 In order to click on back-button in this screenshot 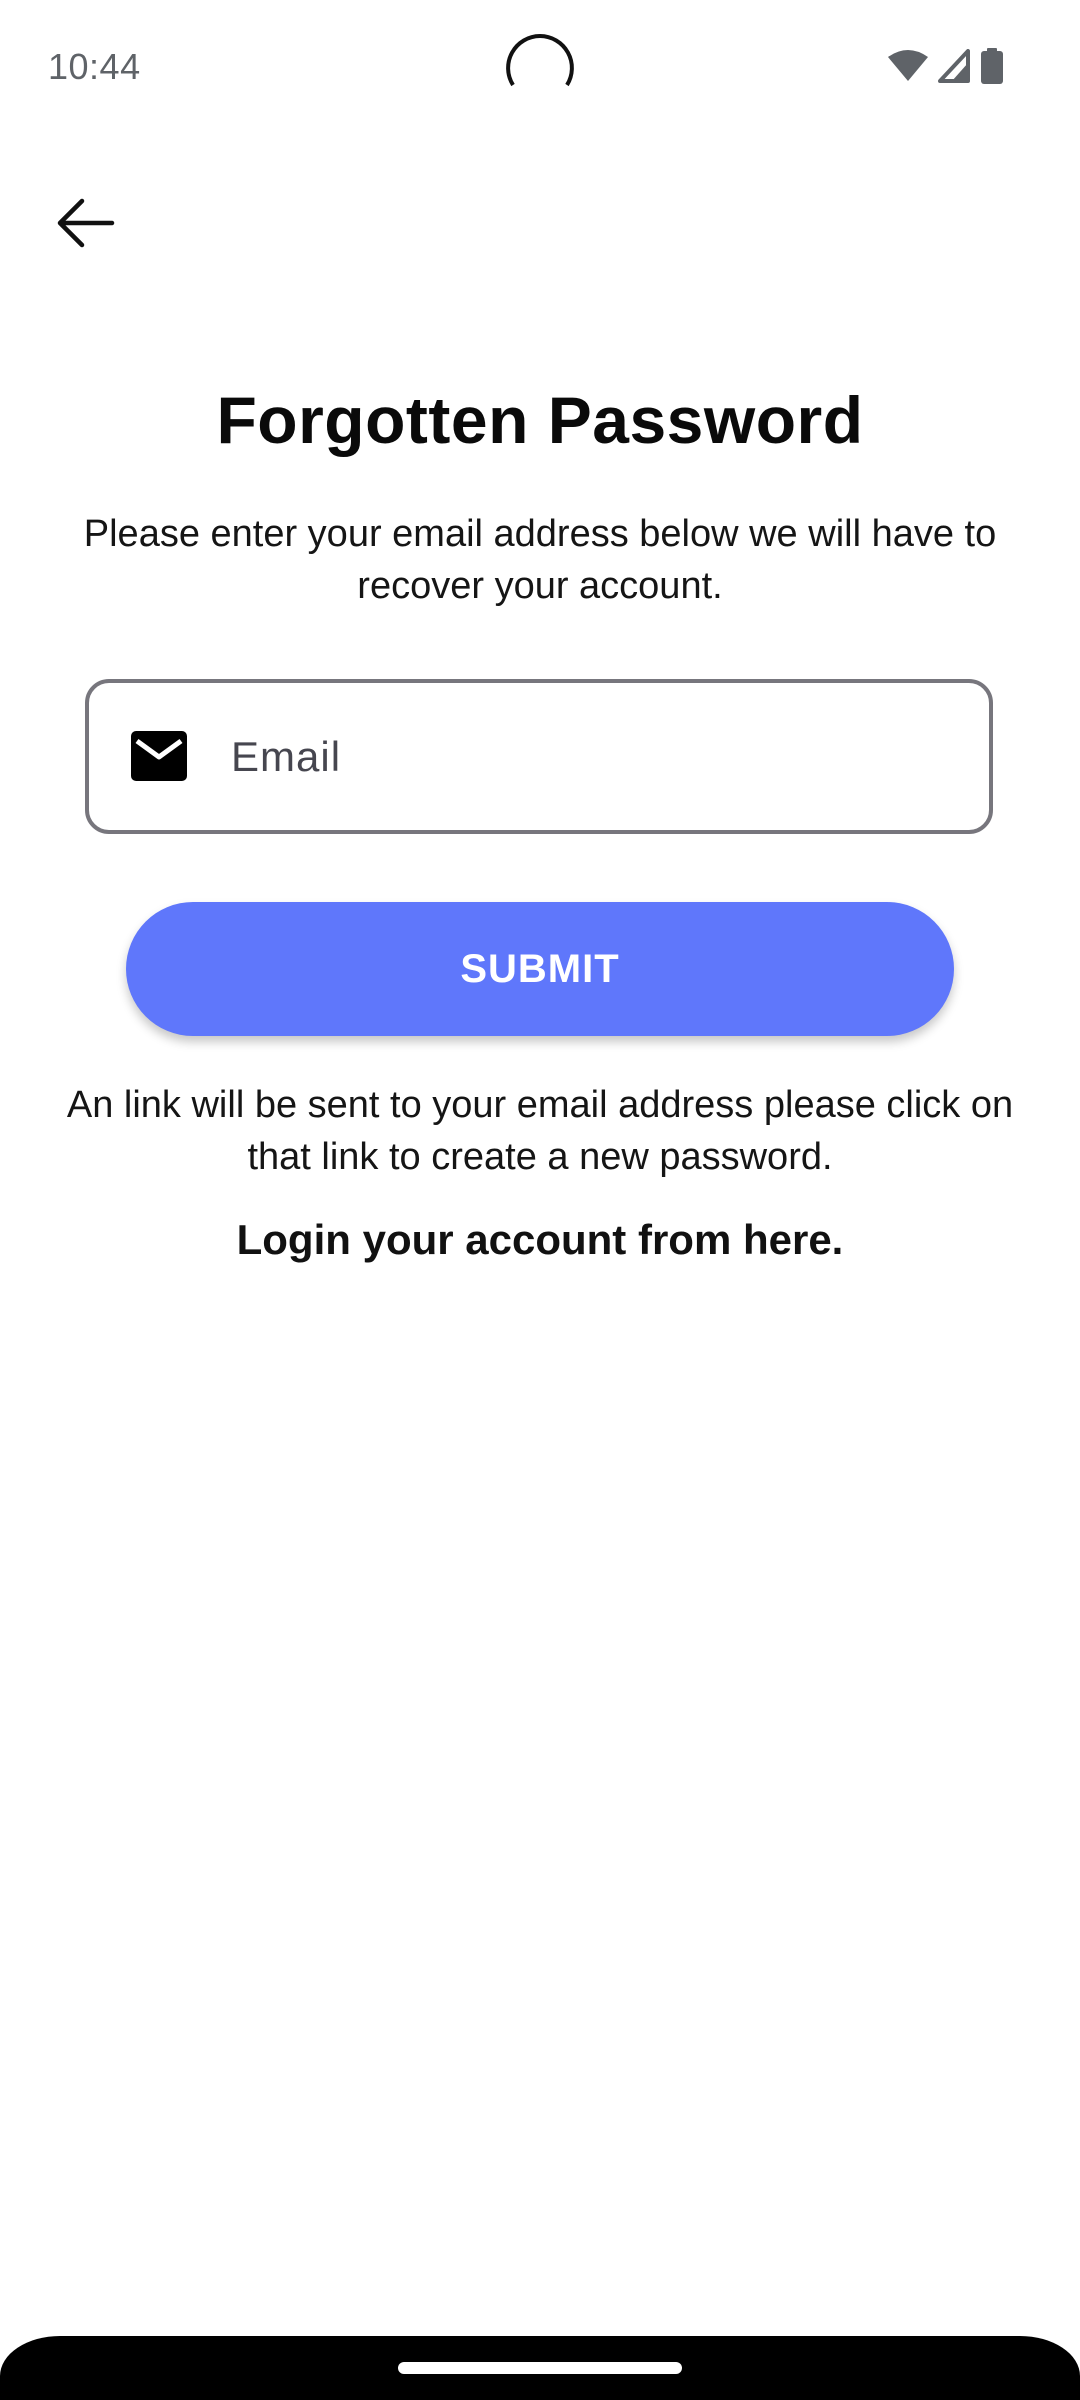, I will do `click(85, 223)`.